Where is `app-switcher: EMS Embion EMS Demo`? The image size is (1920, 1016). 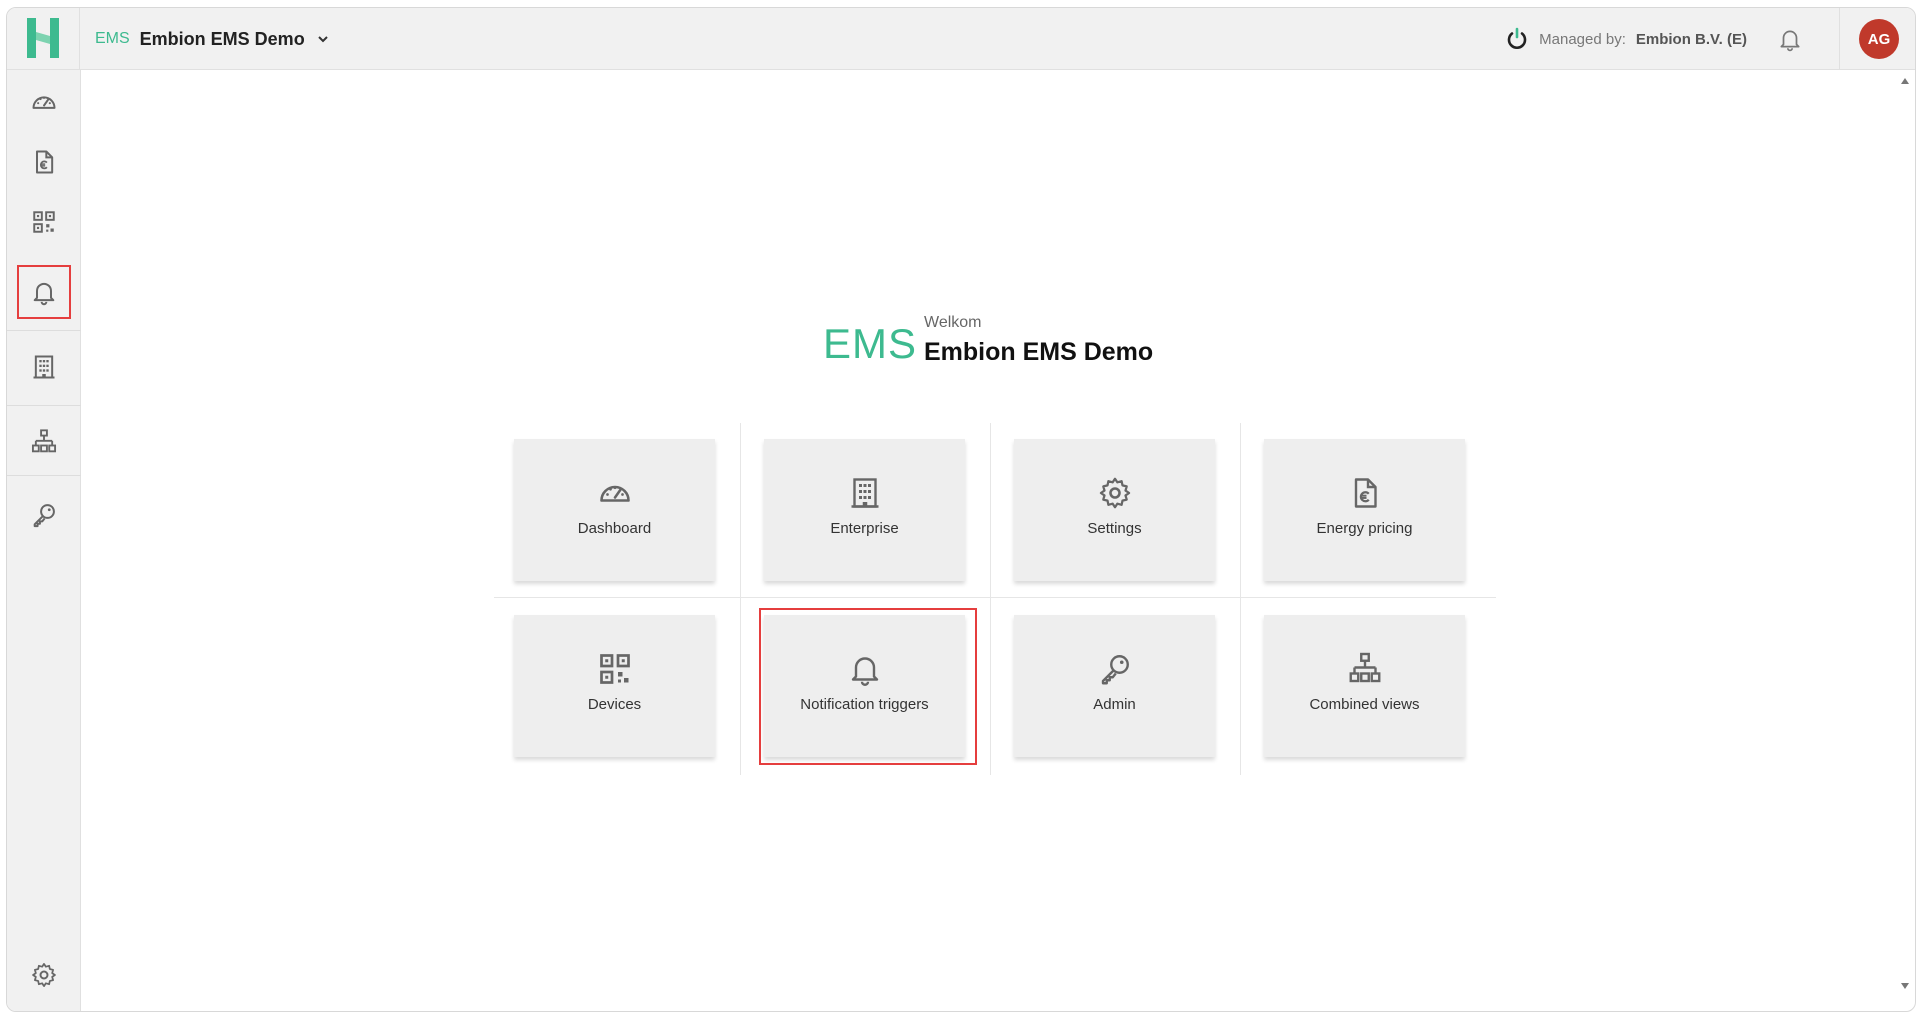
app-switcher: EMS Embion EMS Demo is located at coordinates (212, 39).